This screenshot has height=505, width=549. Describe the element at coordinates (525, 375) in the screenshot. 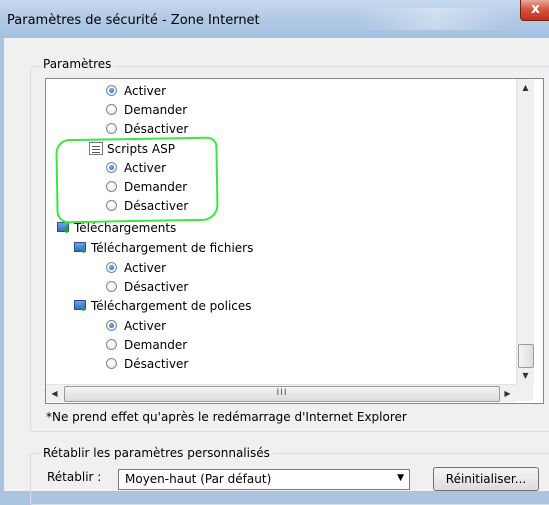

I see `scroll-down-icon: ▼` at that location.